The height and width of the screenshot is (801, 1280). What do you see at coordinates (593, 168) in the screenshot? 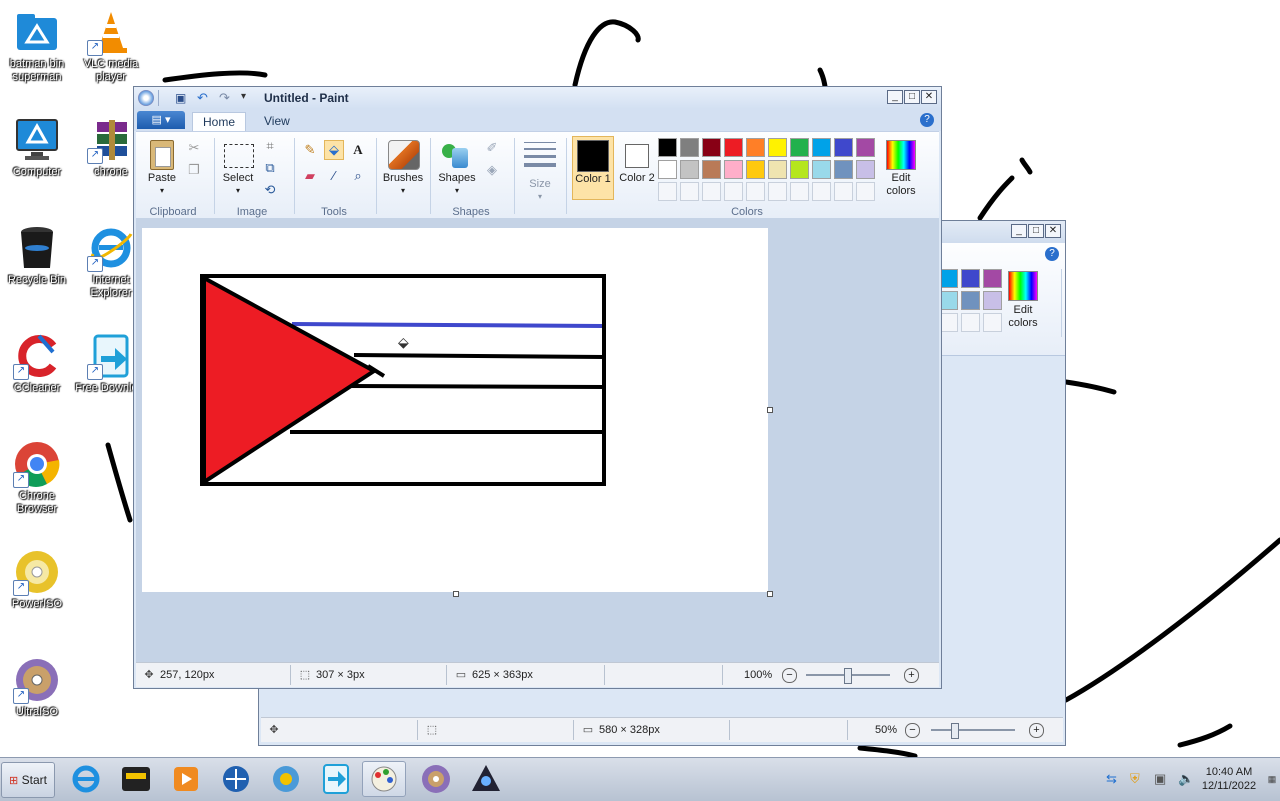
I see `color1-button: Color 1` at bounding box center [593, 168].